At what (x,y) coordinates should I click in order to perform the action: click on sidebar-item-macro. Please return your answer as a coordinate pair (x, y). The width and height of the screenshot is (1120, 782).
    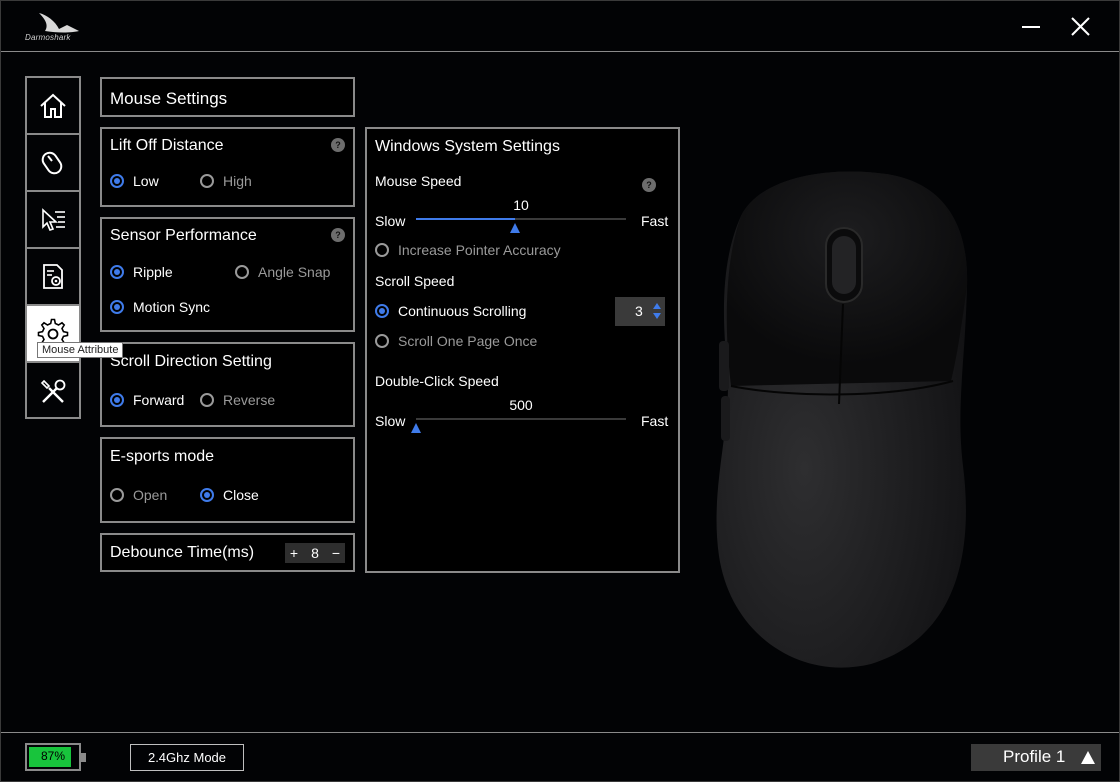
    Looking at the image, I should click on (53, 220).